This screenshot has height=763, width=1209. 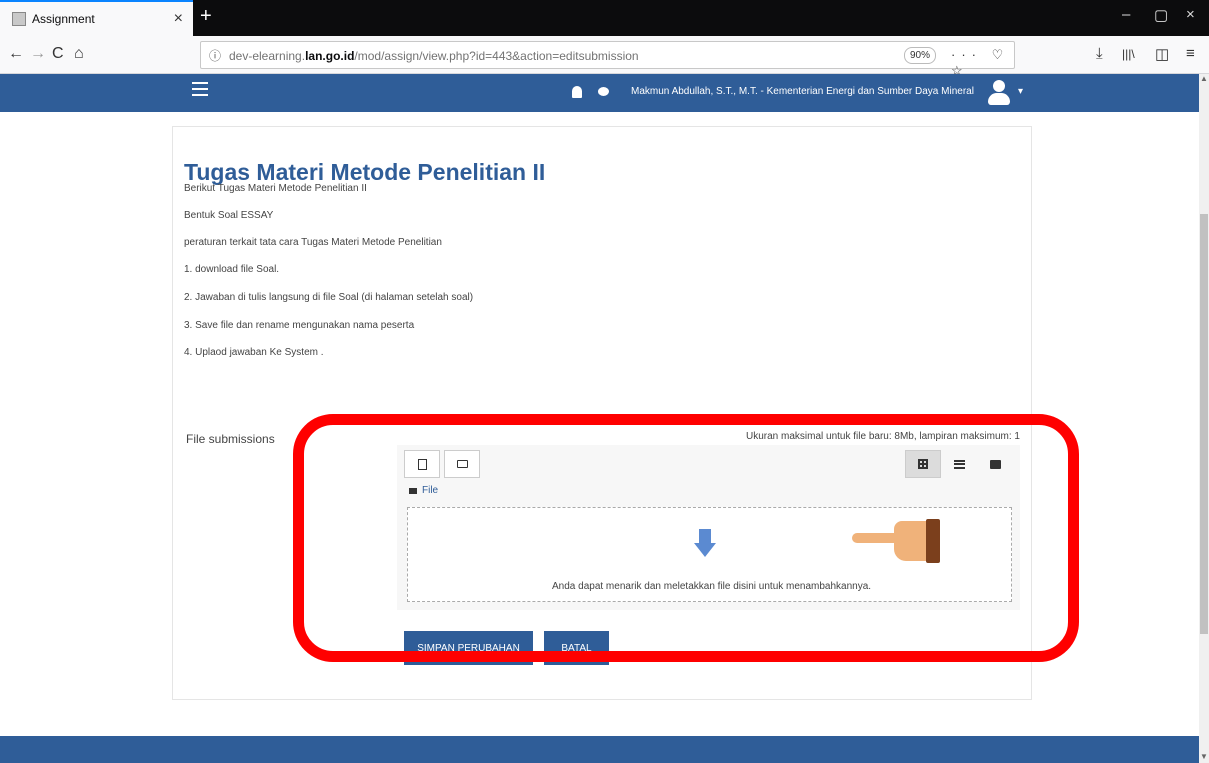 I want to click on path-file-link: File, so click(x=430, y=490).